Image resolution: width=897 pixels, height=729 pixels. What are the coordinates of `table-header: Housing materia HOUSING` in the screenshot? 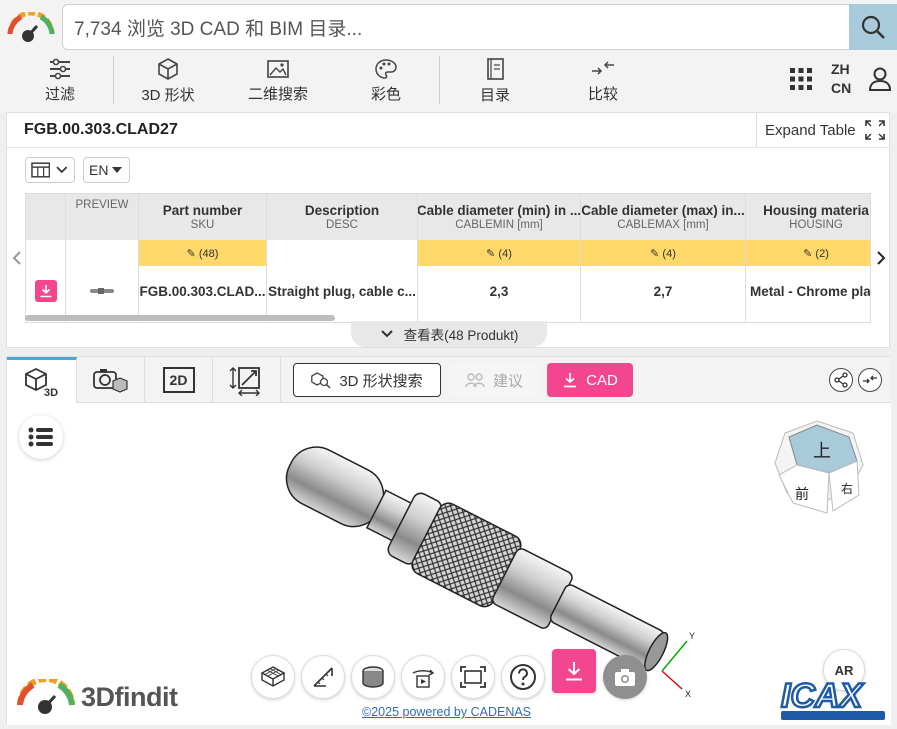 It's located at (808, 217).